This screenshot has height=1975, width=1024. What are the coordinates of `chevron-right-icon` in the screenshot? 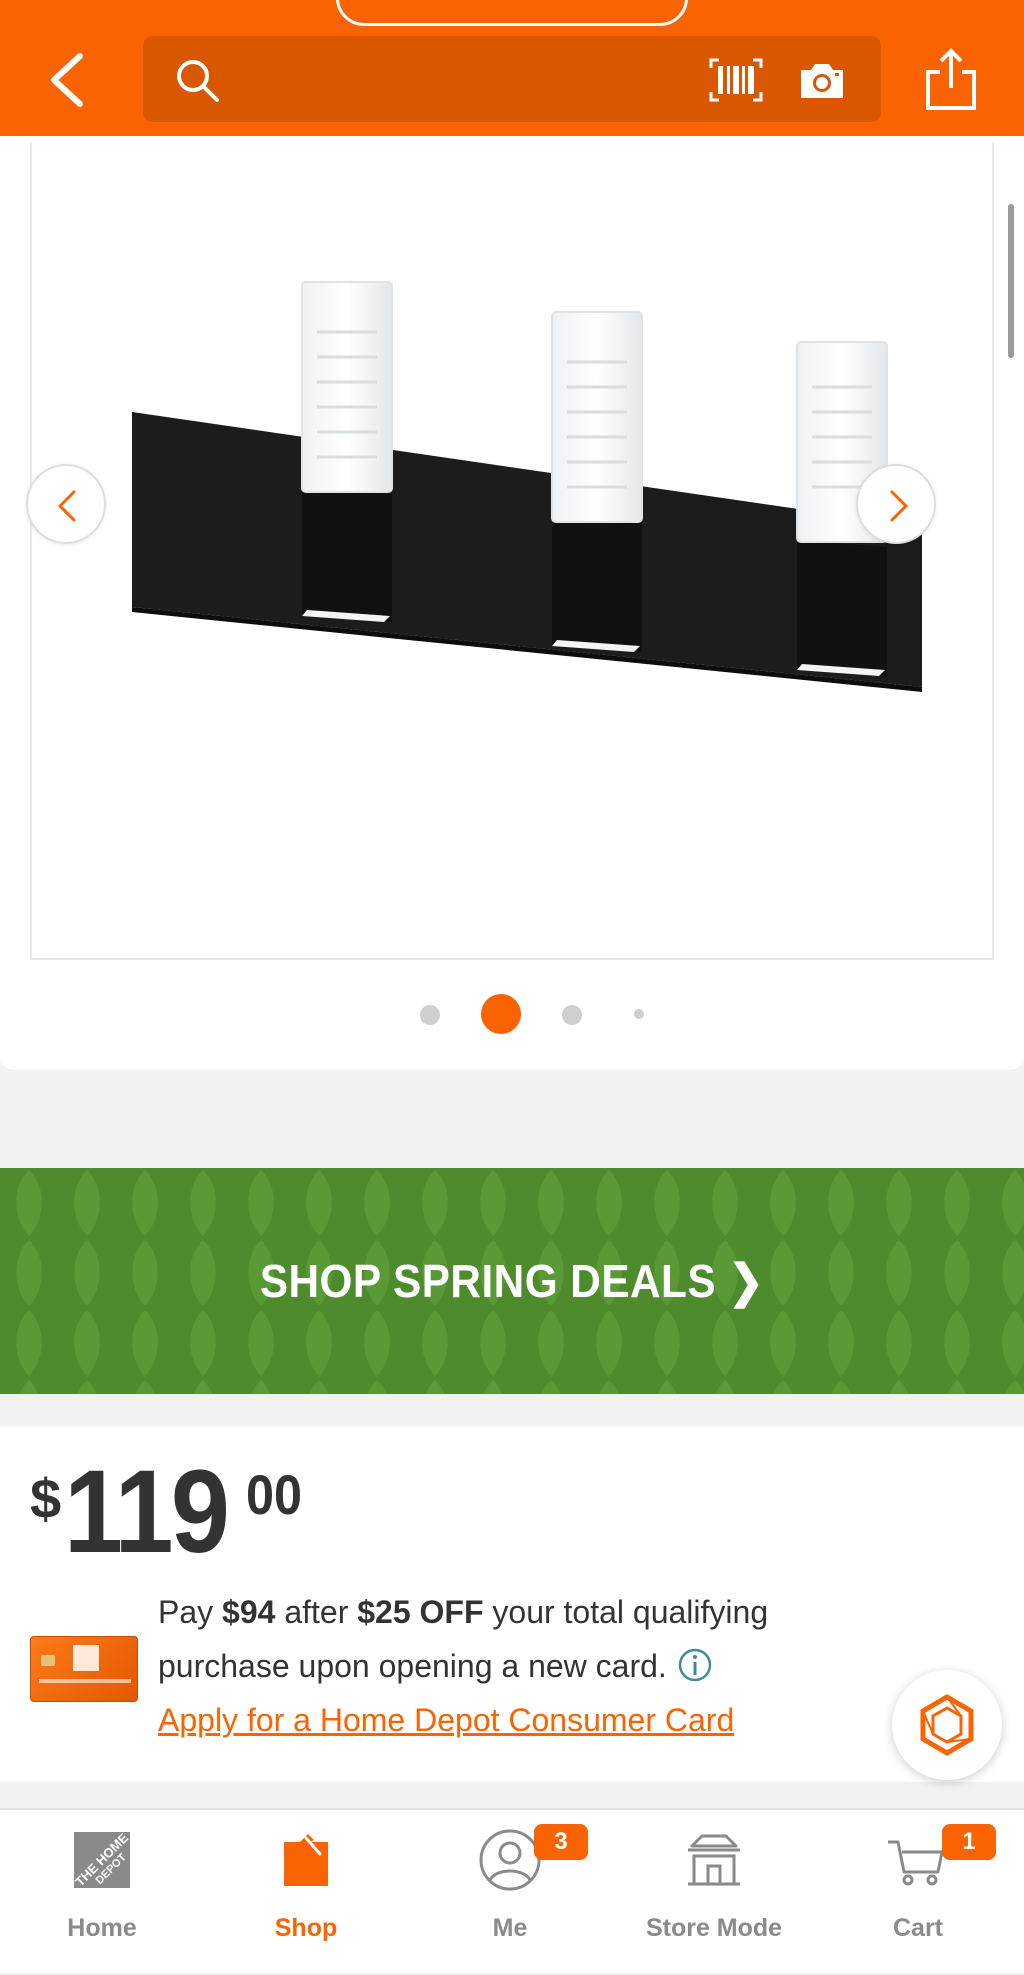 It's located at (899, 506).